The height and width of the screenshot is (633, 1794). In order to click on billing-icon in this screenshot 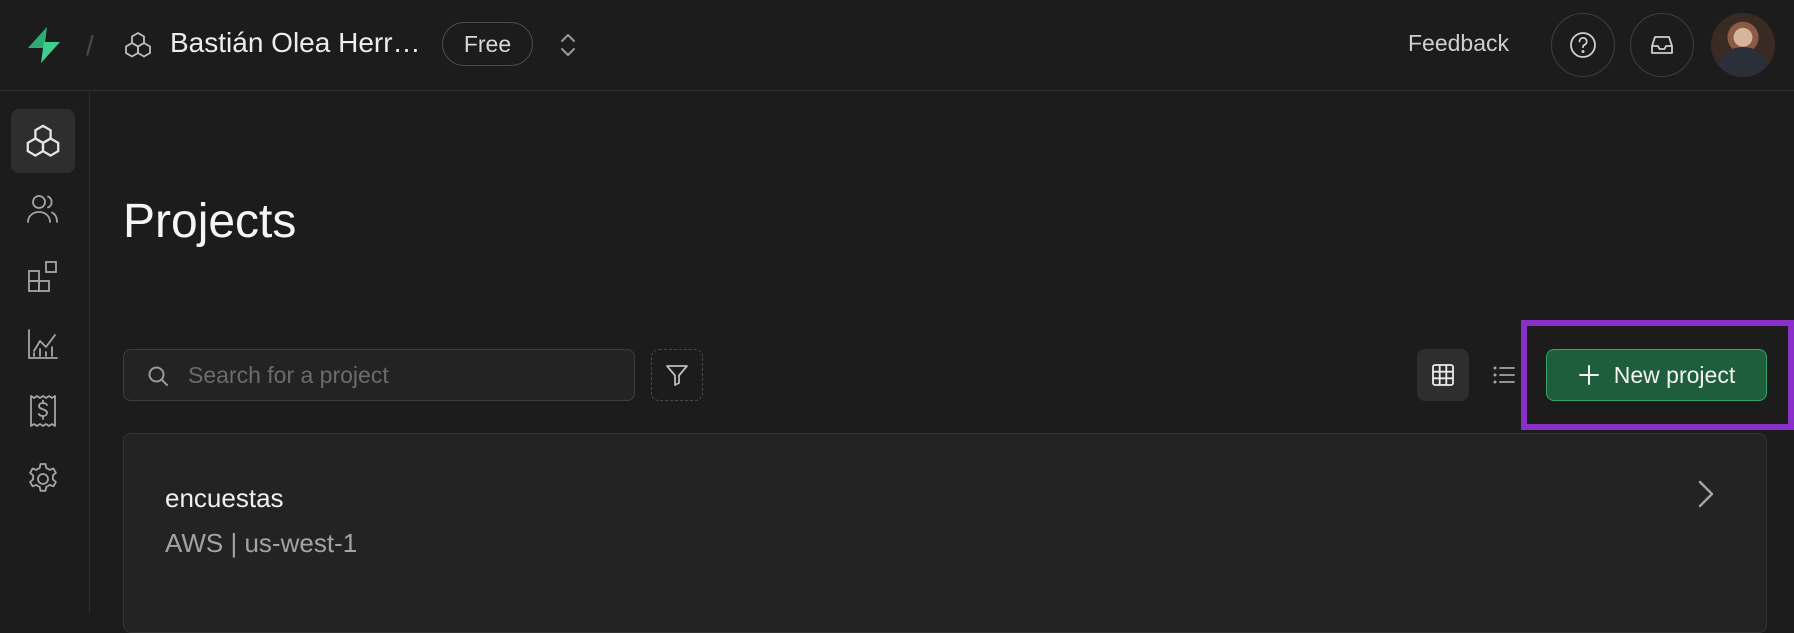, I will do `click(43, 411)`.